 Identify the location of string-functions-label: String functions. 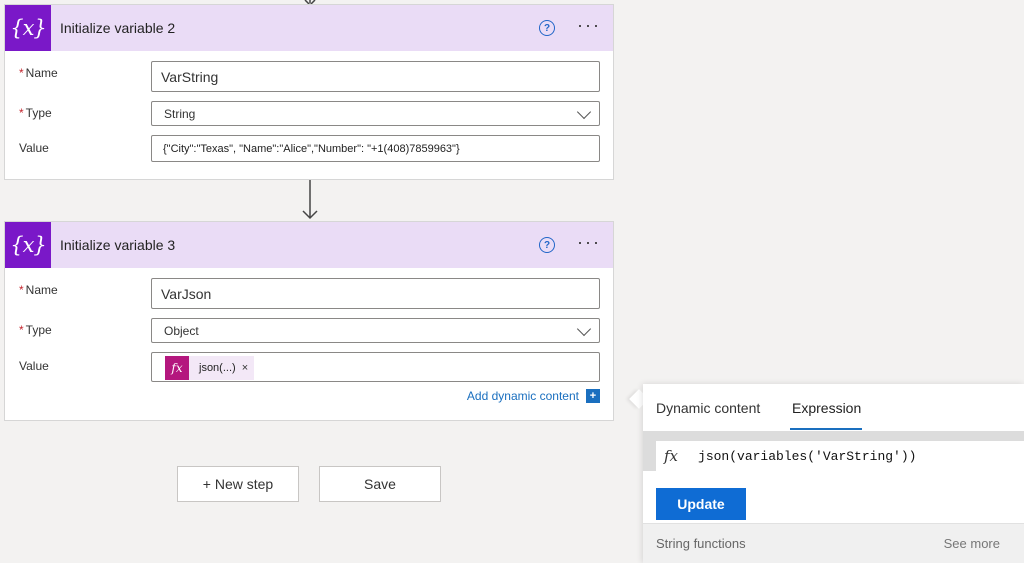
(701, 543).